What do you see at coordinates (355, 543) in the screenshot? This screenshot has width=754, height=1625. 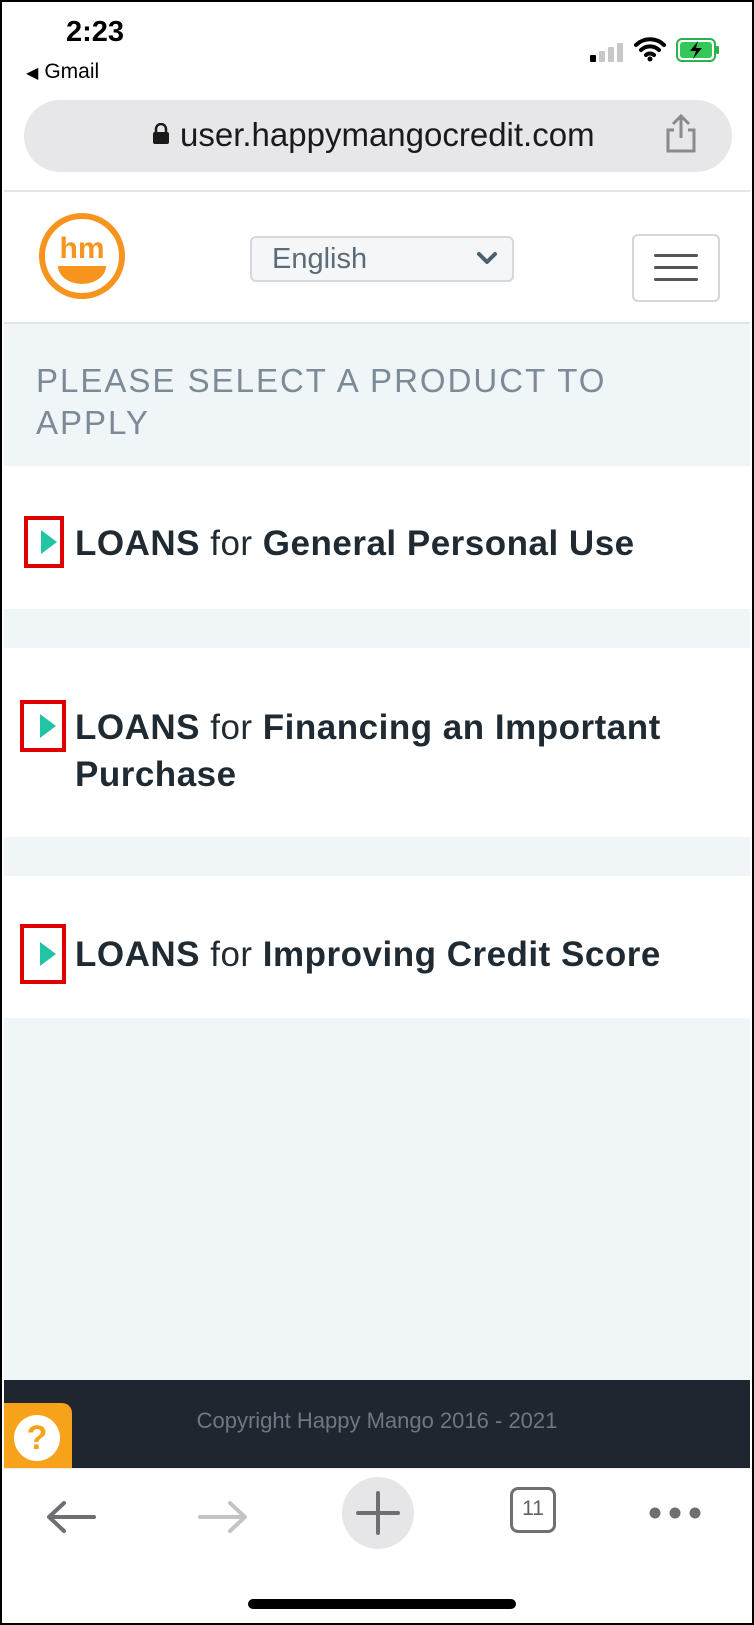 I see `product-label: LOANS for General Personal Use` at bounding box center [355, 543].